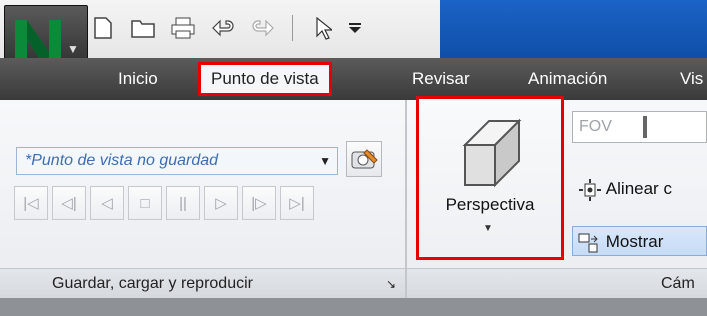 The width and height of the screenshot is (707, 316). What do you see at coordinates (595, 126) in the screenshot?
I see `fov-placeholder: FOV` at bounding box center [595, 126].